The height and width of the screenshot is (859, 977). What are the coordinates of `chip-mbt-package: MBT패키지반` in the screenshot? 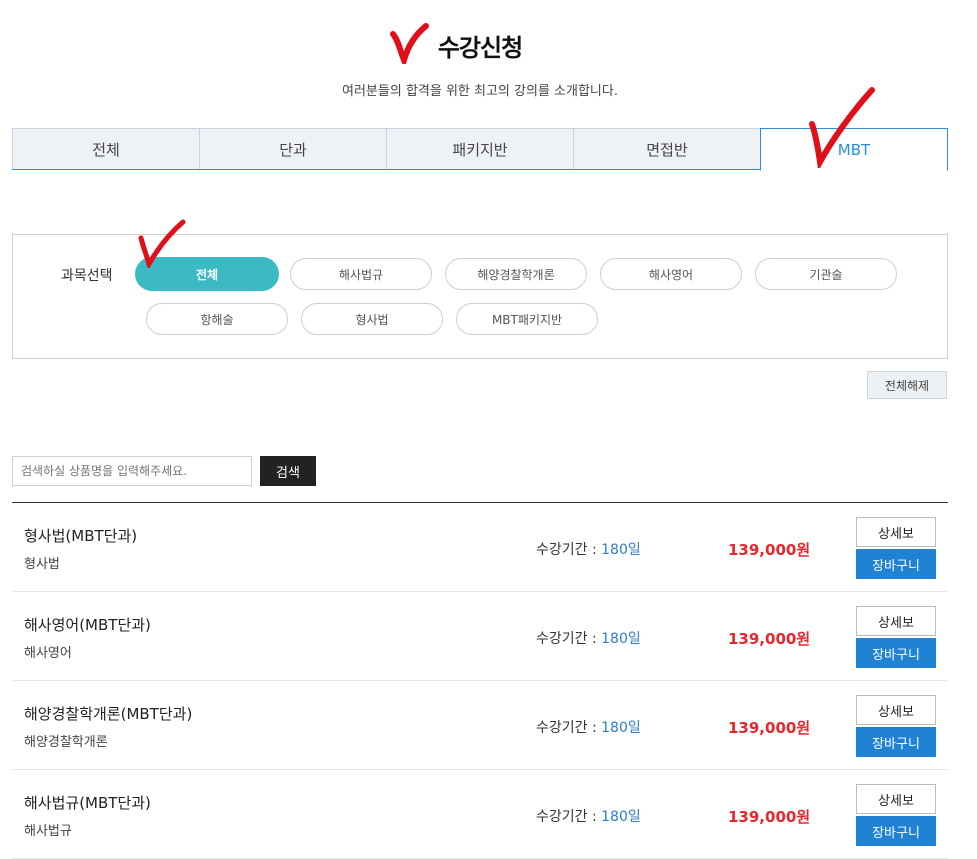 It's located at (527, 319).